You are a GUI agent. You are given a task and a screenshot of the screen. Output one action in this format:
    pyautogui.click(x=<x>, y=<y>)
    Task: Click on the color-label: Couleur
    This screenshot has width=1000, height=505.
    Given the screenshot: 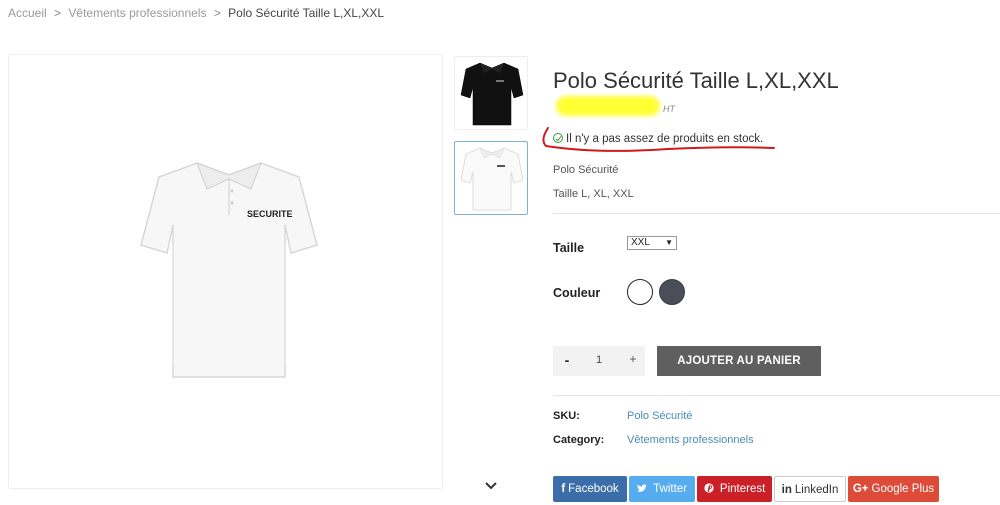 What is the action you would take?
    pyautogui.click(x=577, y=293)
    